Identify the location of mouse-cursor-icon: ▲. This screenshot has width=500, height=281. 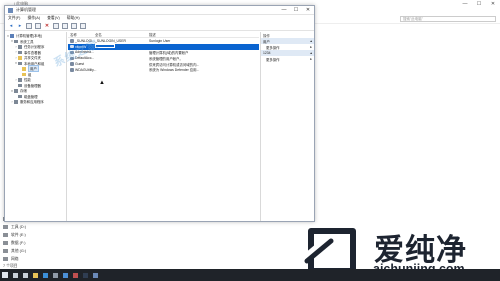
(102, 83).